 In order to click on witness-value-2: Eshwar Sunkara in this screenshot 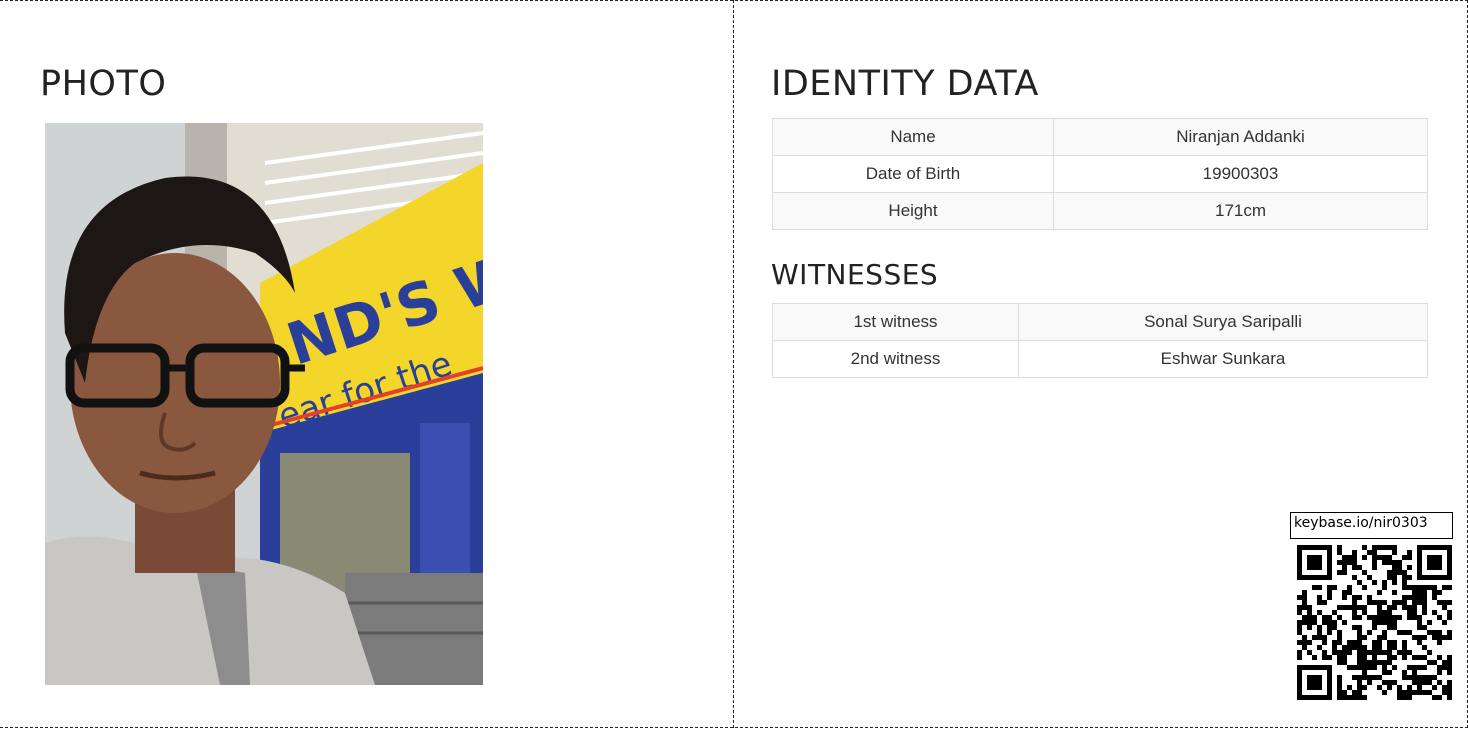, I will do `click(1223, 359)`.